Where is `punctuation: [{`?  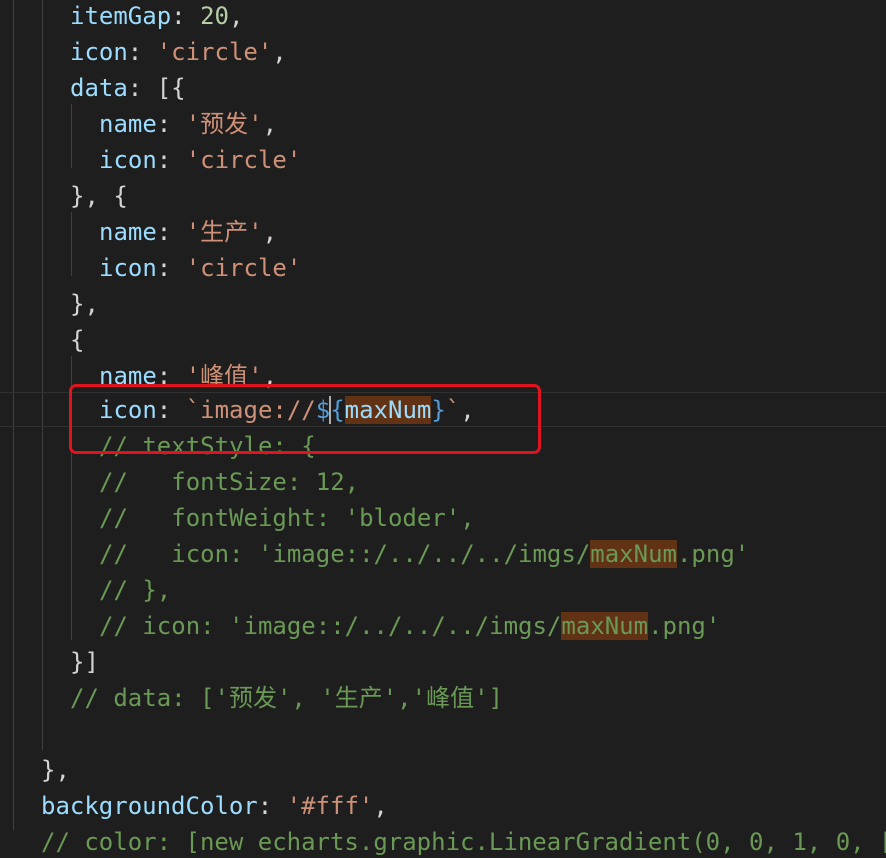
punctuation: [{ is located at coordinates (171, 88).